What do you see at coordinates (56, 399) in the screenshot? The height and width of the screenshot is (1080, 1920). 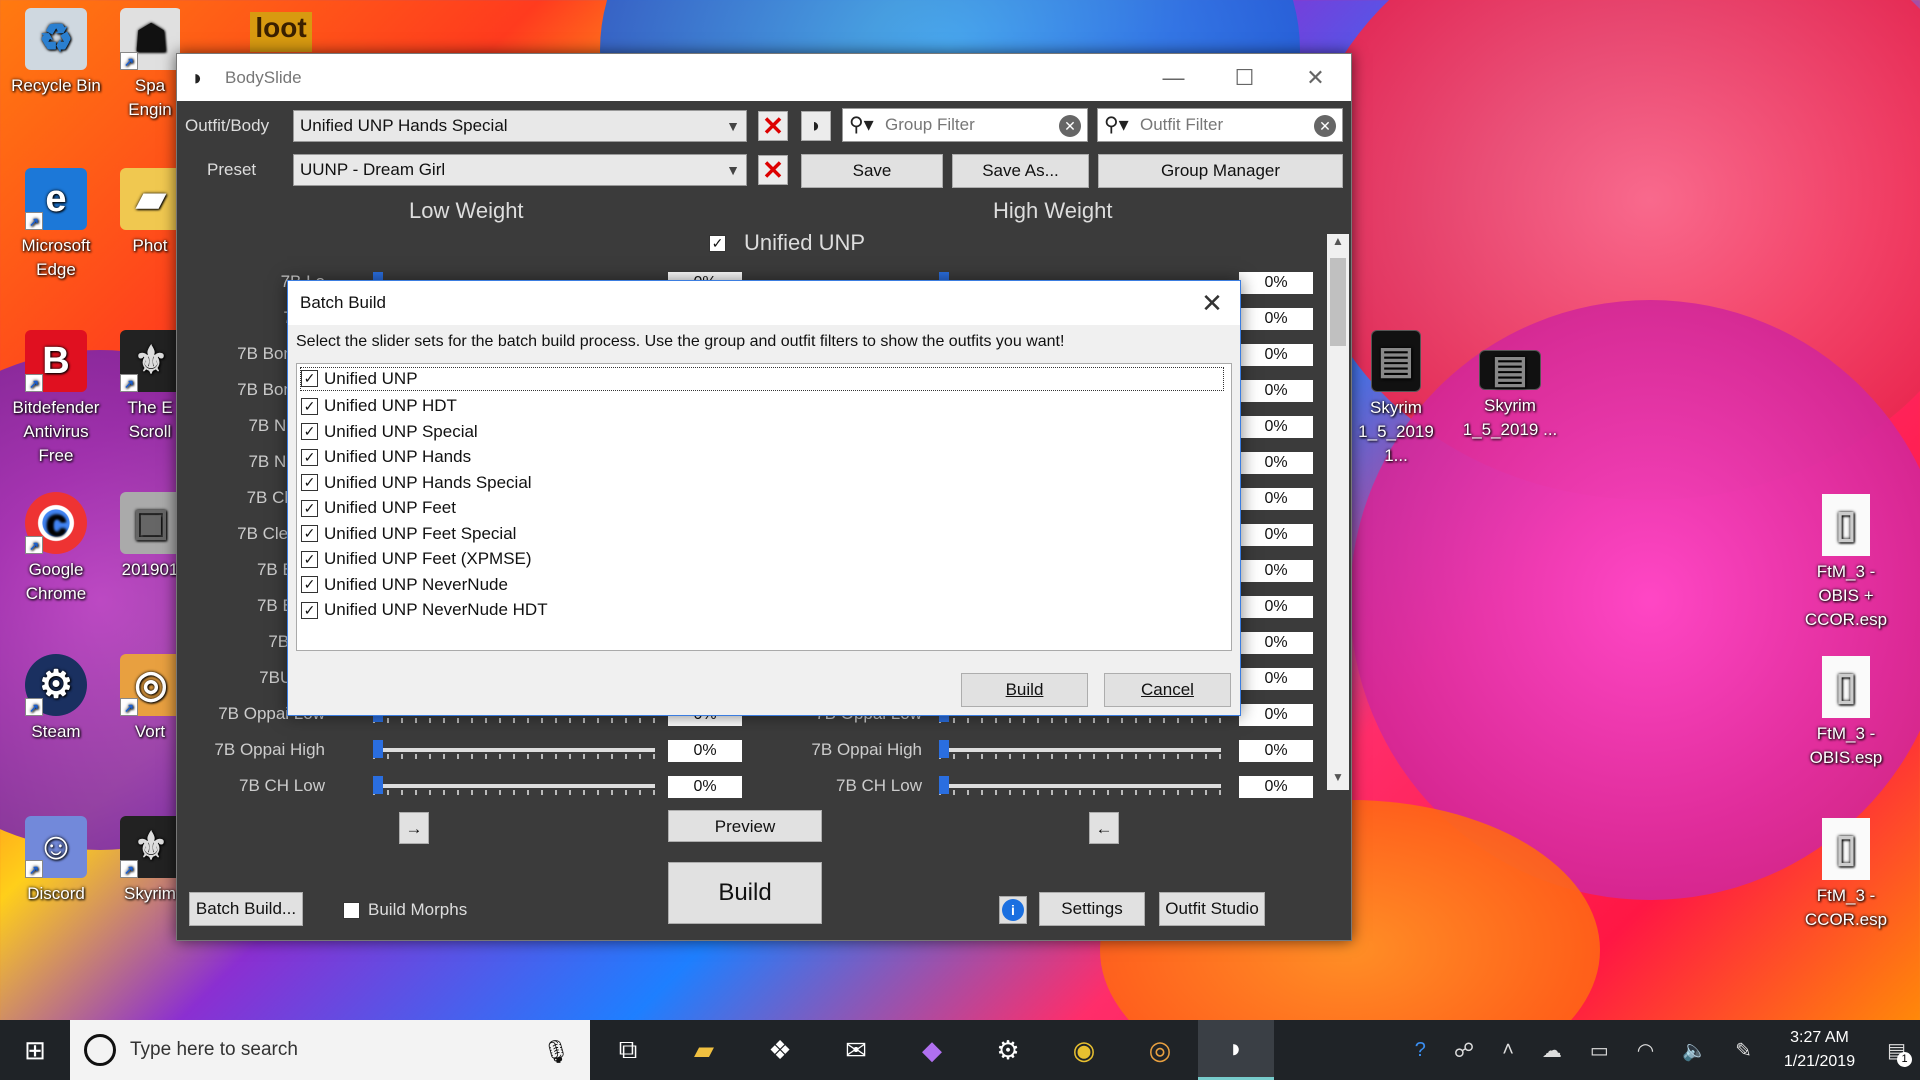 I see `desktop-icon-bitdefender: B ↗ Bitdefender Antivirus Free` at bounding box center [56, 399].